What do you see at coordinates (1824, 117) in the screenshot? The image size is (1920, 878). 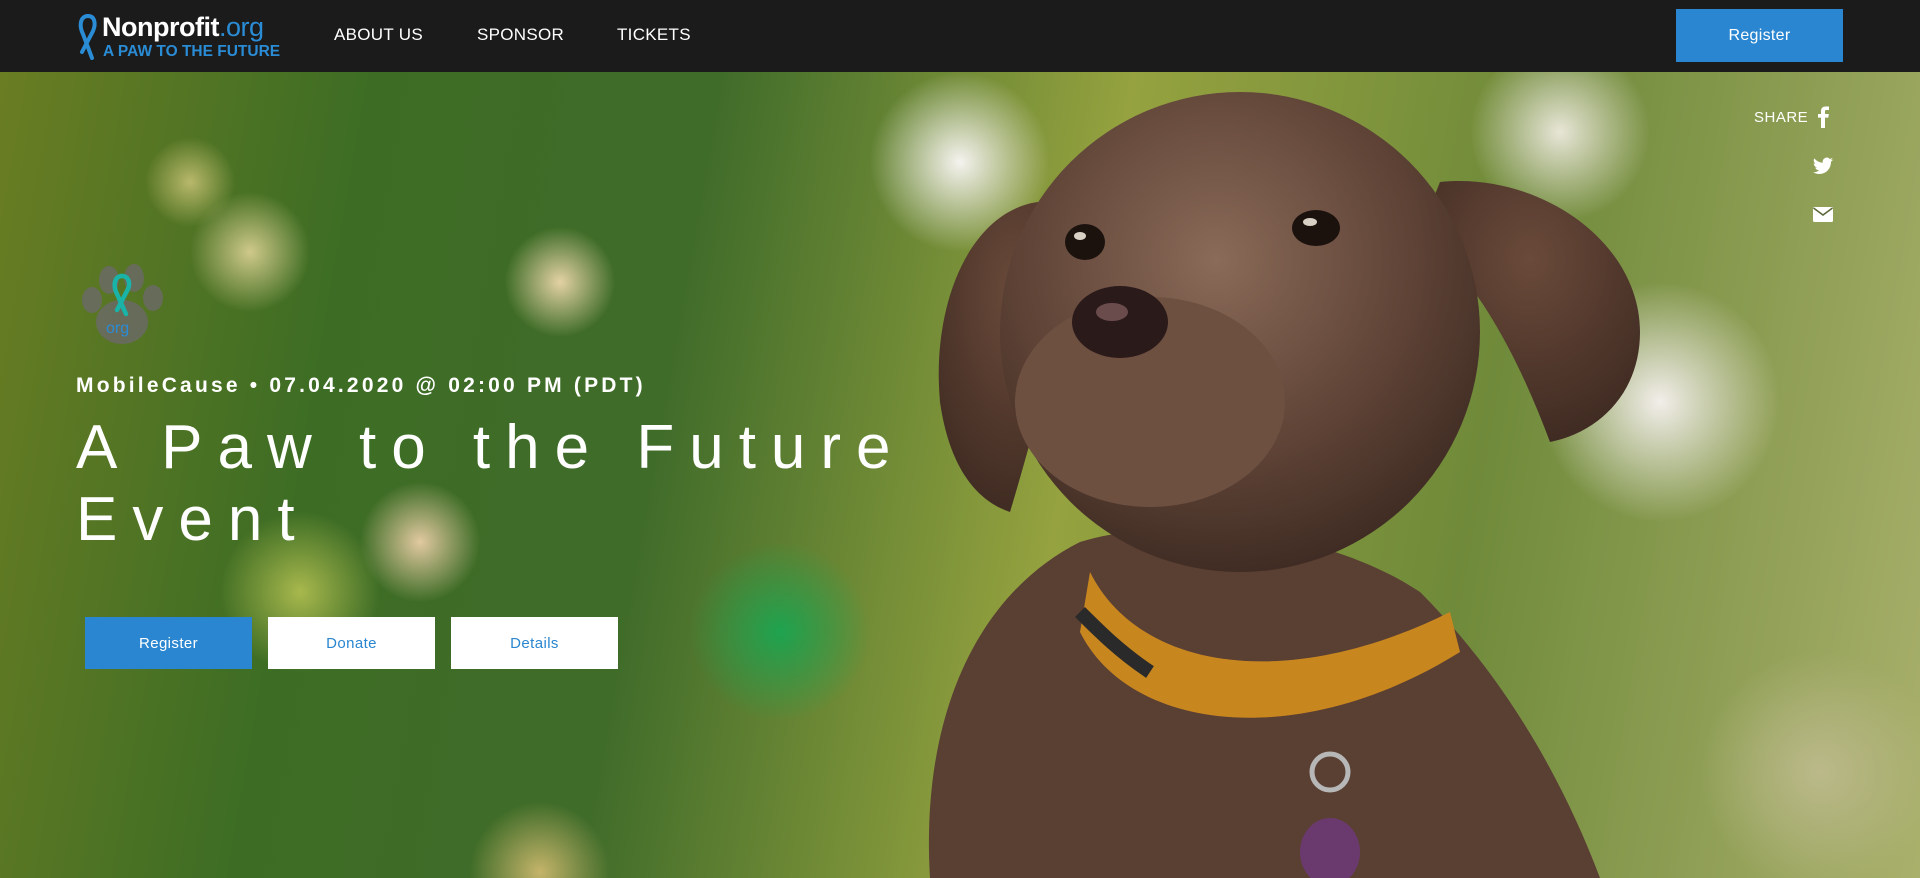 I see `facebook-icon` at bounding box center [1824, 117].